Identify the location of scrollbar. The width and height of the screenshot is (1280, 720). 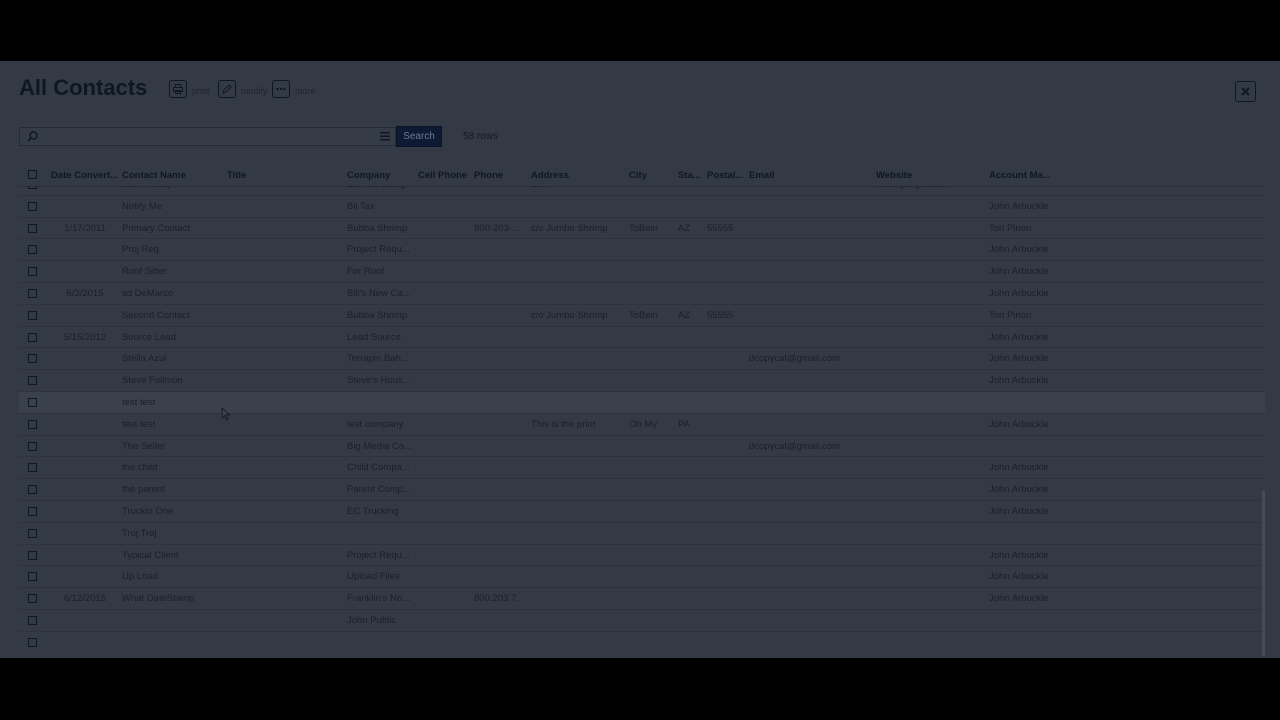
(1263, 573).